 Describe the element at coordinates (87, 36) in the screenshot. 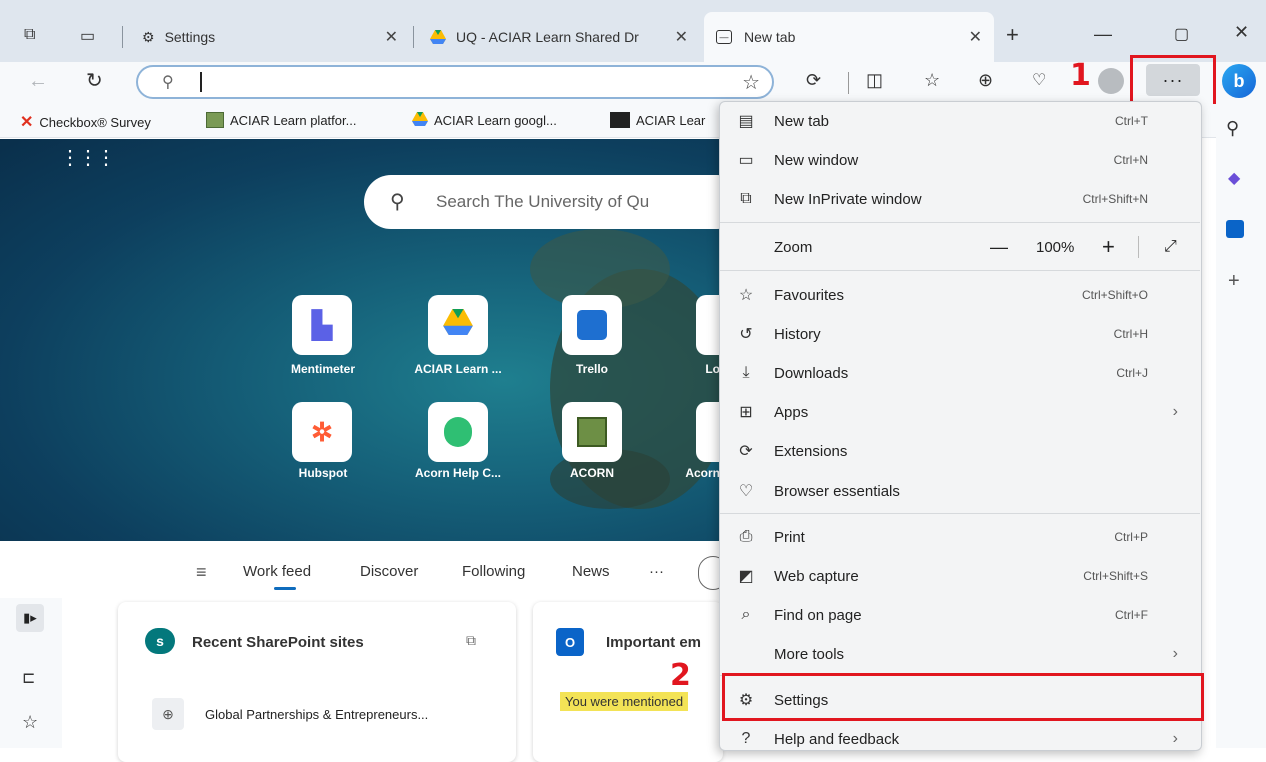

I see `vertical-tabs-icon: ▭` at that location.